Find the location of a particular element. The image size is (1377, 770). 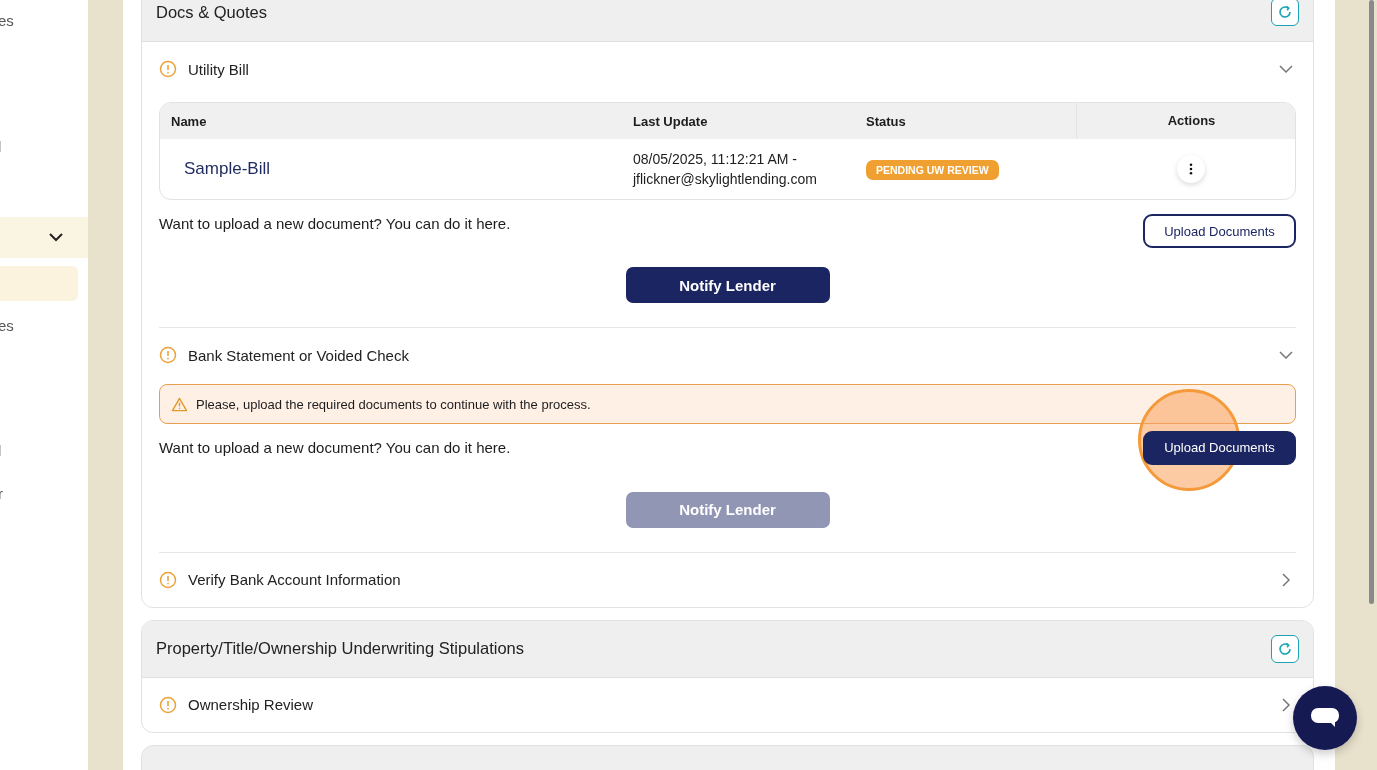

more-icon is located at coordinates (1191, 169).